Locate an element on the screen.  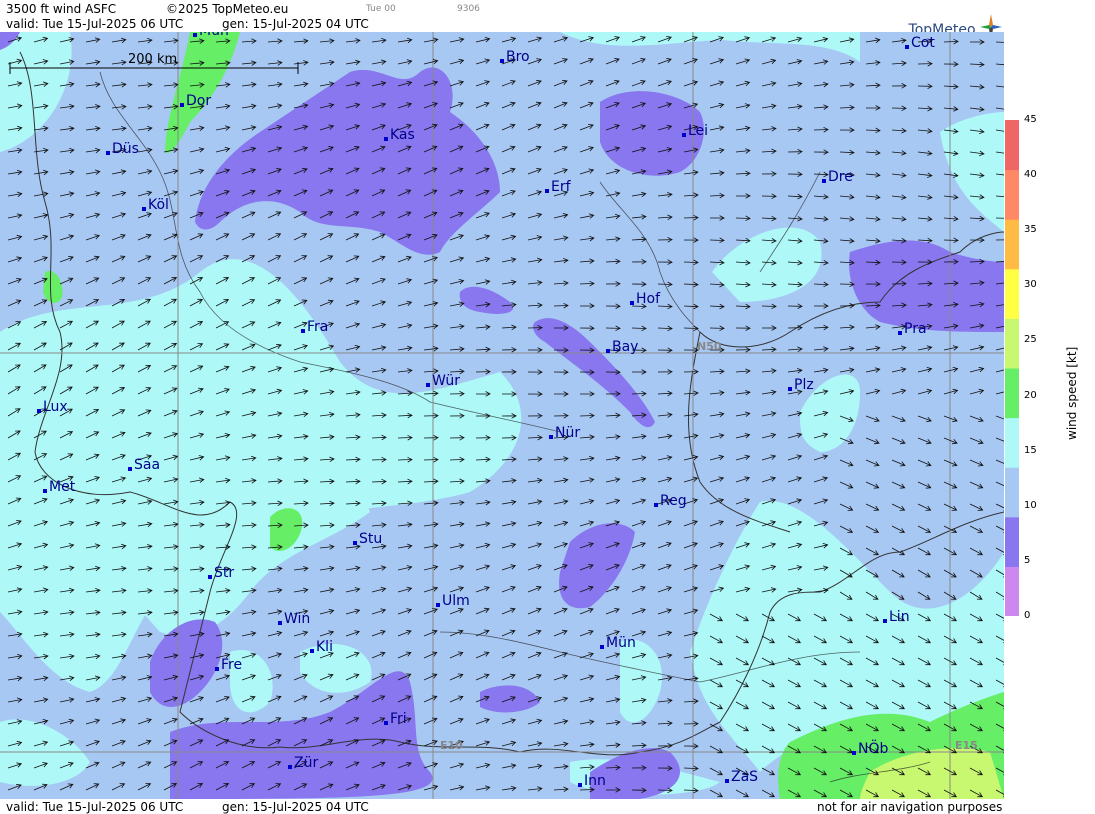
city-name: Köl is located at coordinates (158, 205).